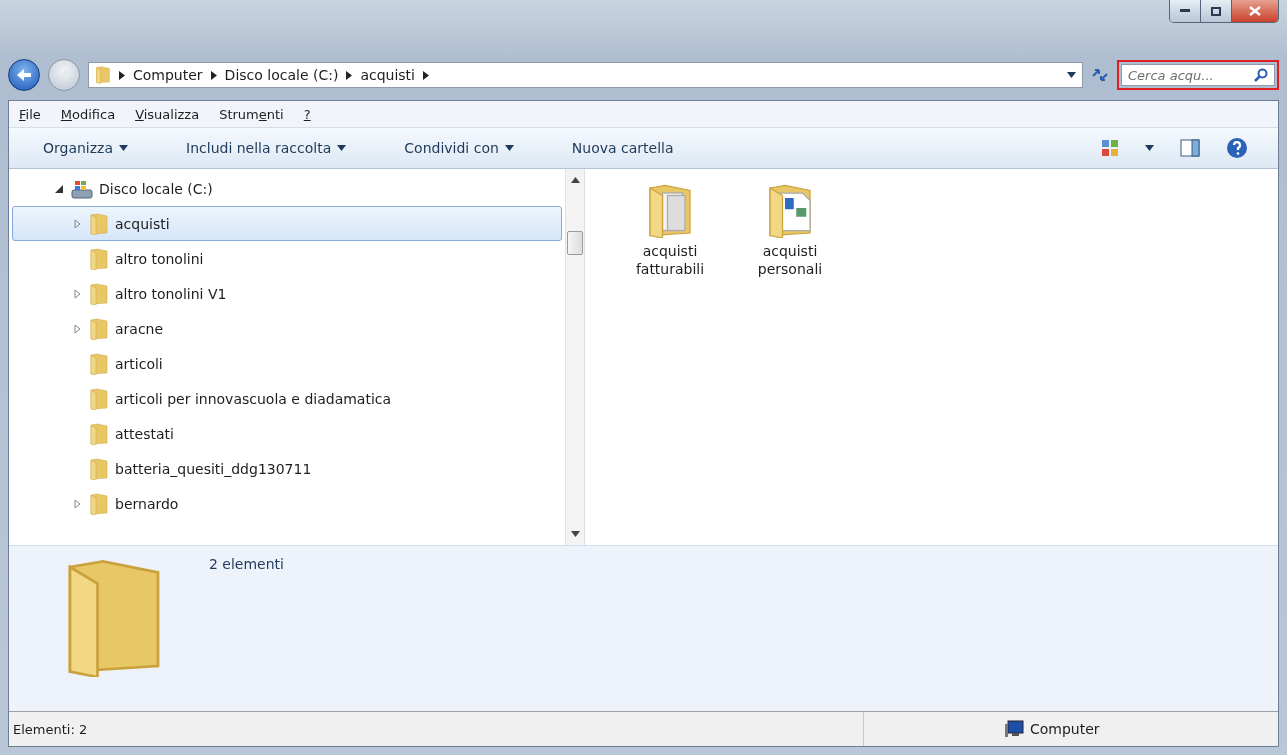  I want to click on tree-item-label: articoli, so click(139, 363).